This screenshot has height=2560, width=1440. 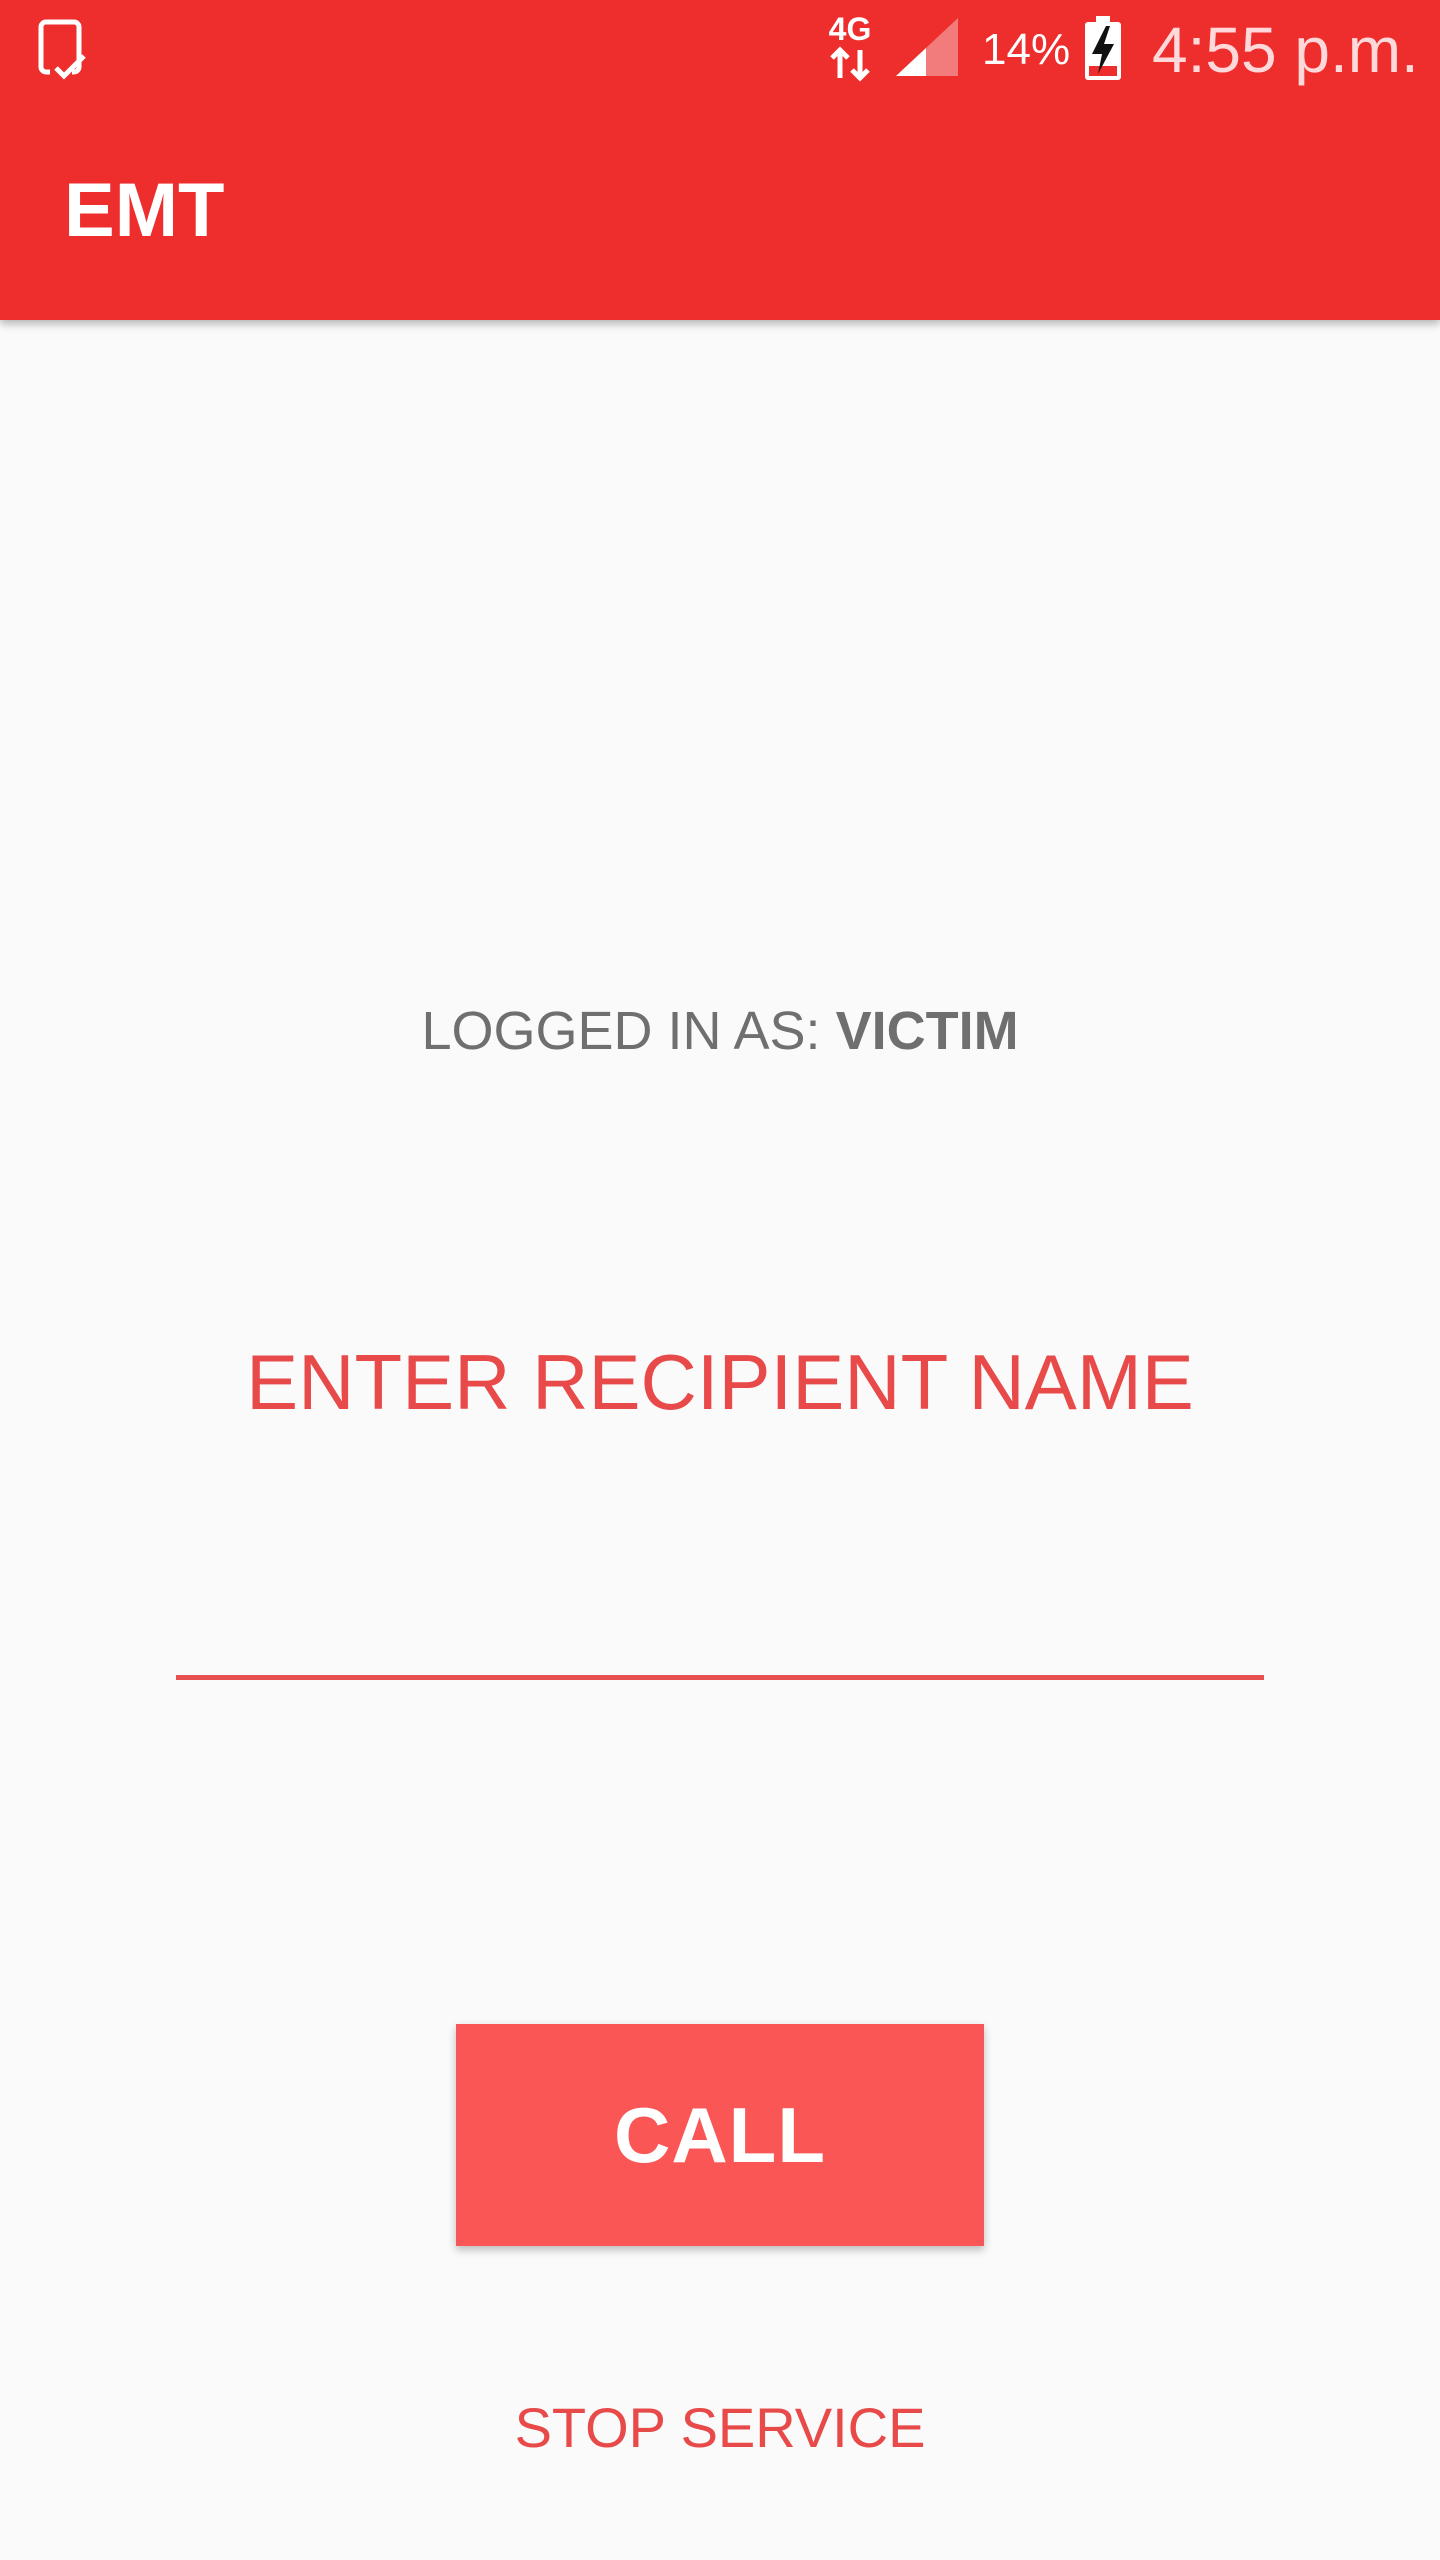 What do you see at coordinates (850, 29) in the screenshot?
I see `network-type-label: 4G` at bounding box center [850, 29].